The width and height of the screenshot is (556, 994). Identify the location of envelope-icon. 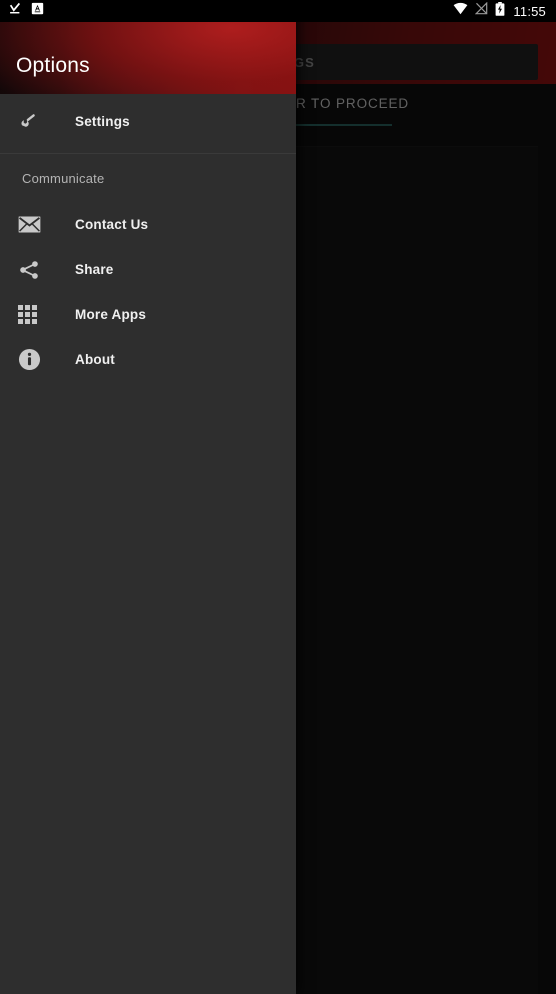
(35, 225).